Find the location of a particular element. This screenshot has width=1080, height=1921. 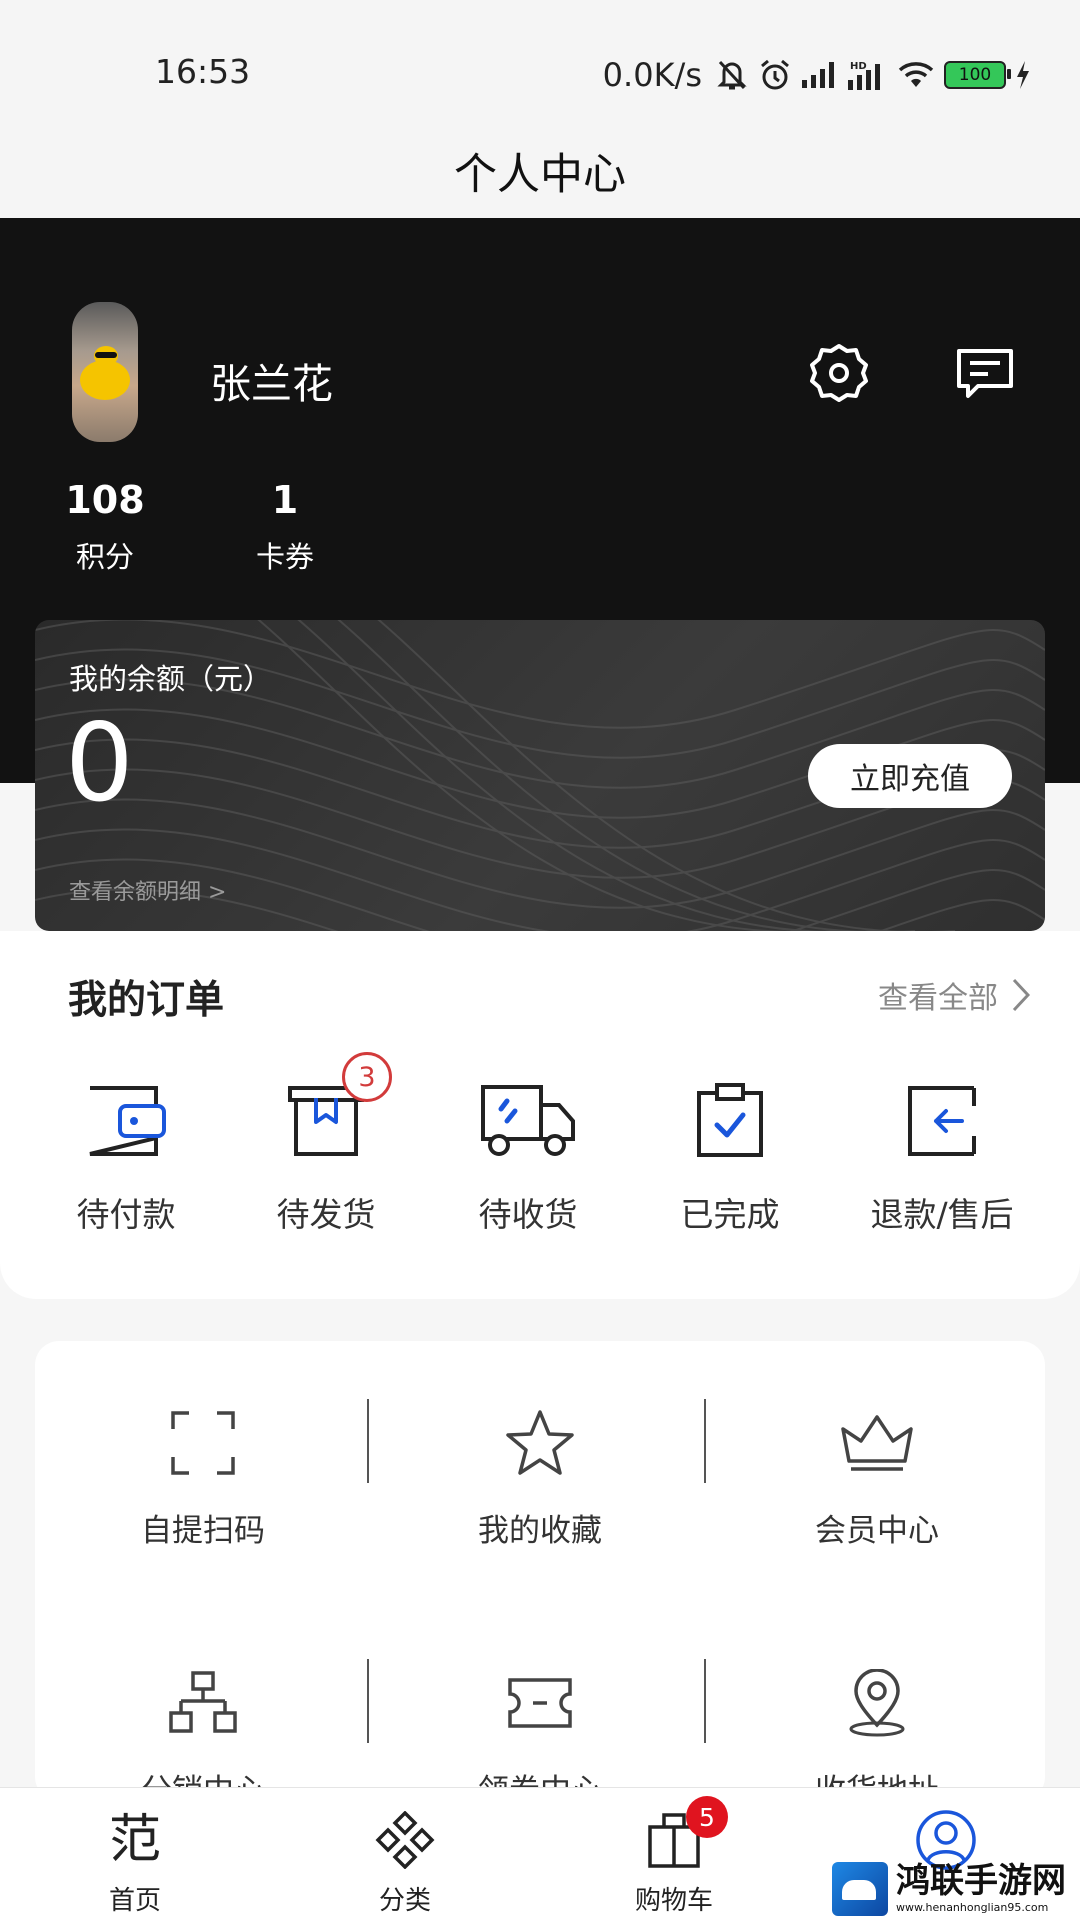

nav-cart: 5 购物车 is located at coordinates (674, 1856).